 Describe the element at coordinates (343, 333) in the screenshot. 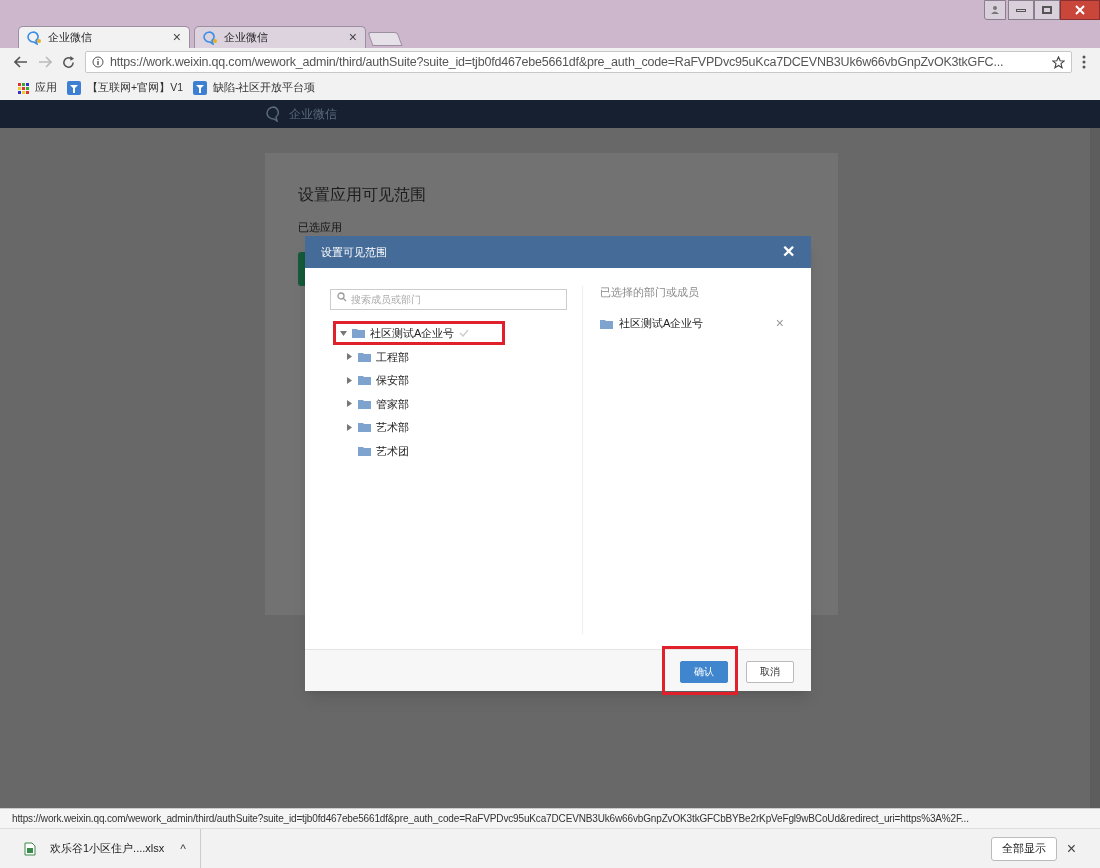

I see `expanded-caret-icon` at that location.